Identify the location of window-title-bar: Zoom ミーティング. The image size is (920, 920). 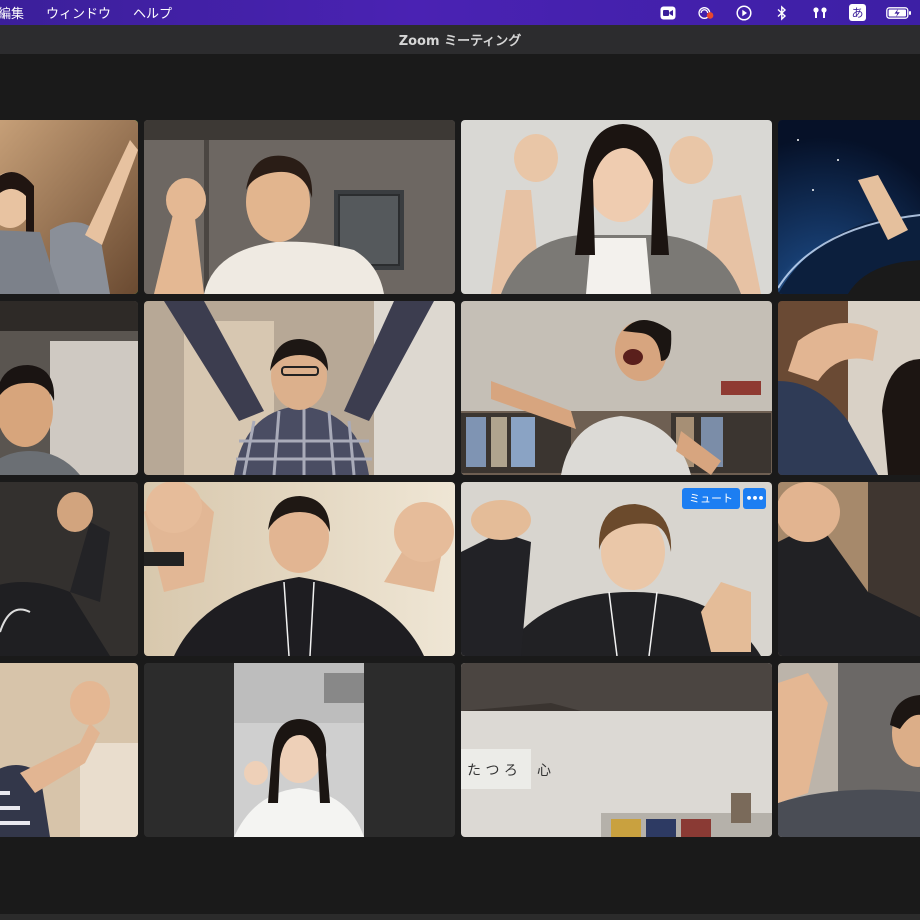
(460, 40).